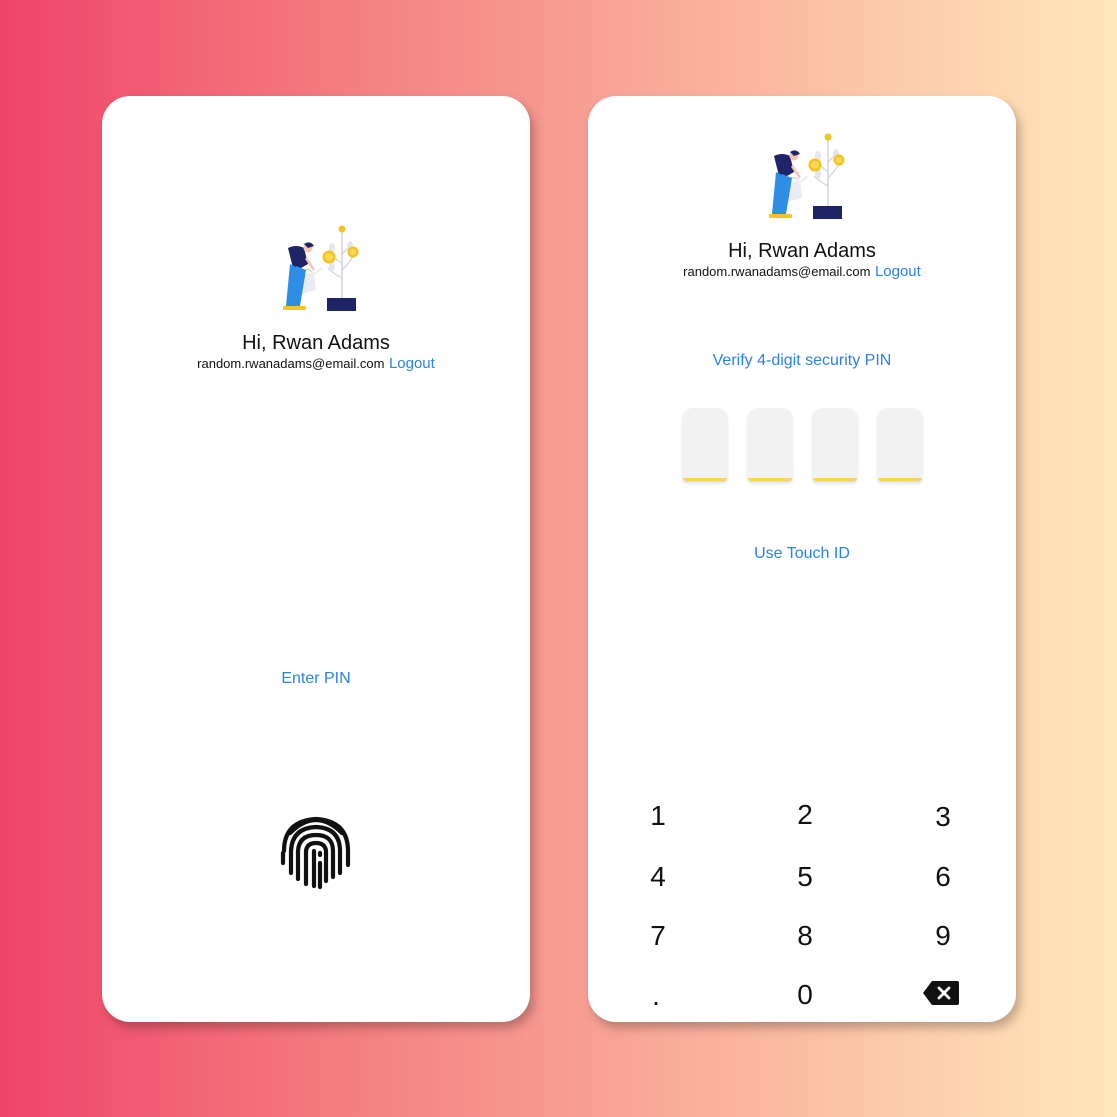  Describe the element at coordinates (658, 877) in the screenshot. I see `keypad-key-4: 4` at that location.